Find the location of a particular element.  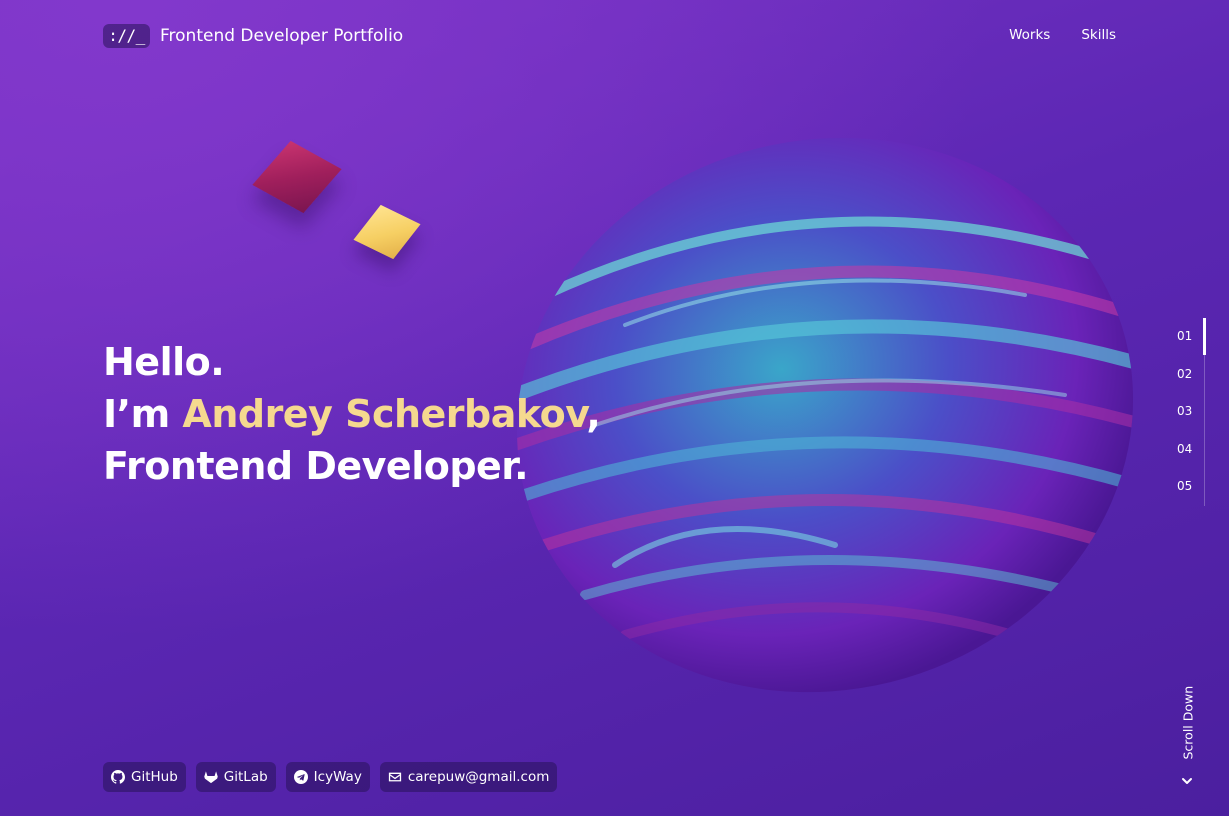

hero-name-line: I’m Andrey Scherbakov, is located at coordinates (352, 414).